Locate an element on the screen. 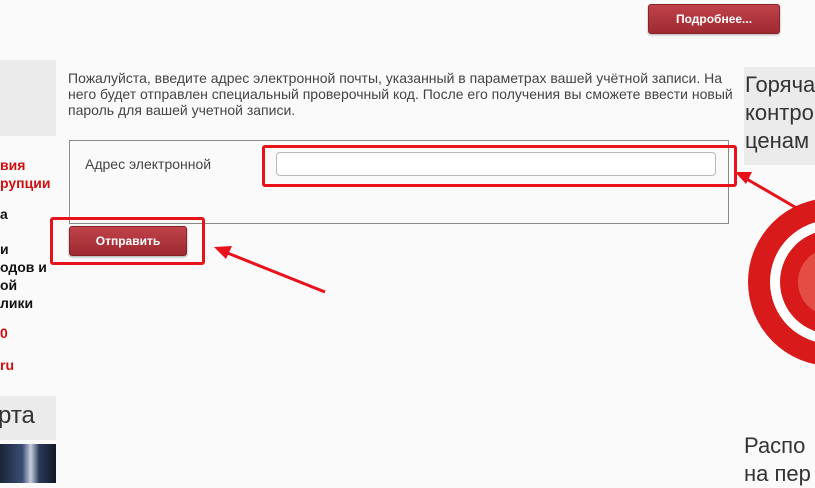 This screenshot has height=488, width=815. hotline-logo-icon is located at coordinates (781, 282).